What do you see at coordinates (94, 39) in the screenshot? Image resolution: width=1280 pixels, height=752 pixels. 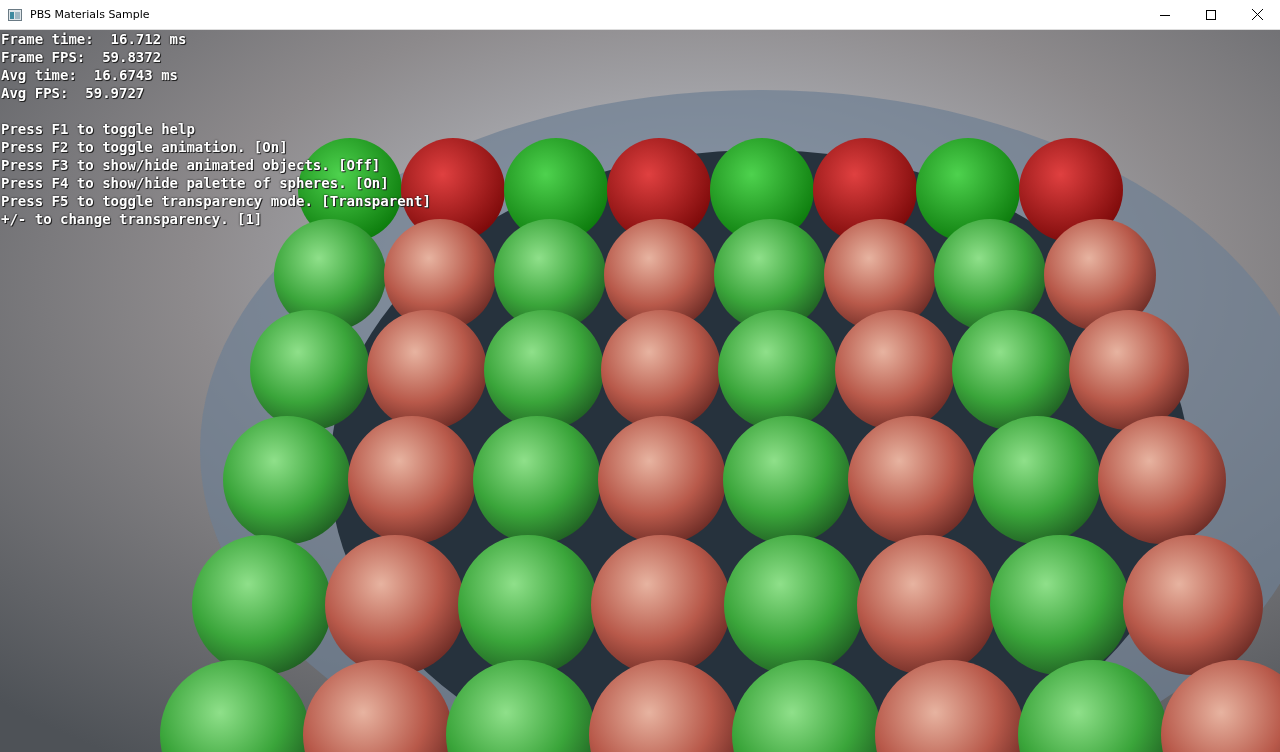 I see `overlay-text: Frame time: 16.712 ms` at bounding box center [94, 39].